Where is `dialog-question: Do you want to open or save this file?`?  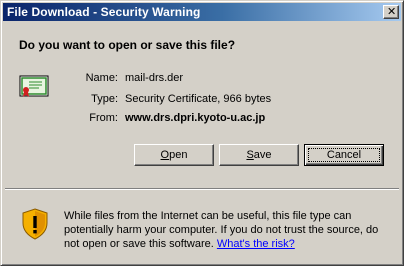 dialog-question: Do you want to open or save this file? is located at coordinates (127, 45).